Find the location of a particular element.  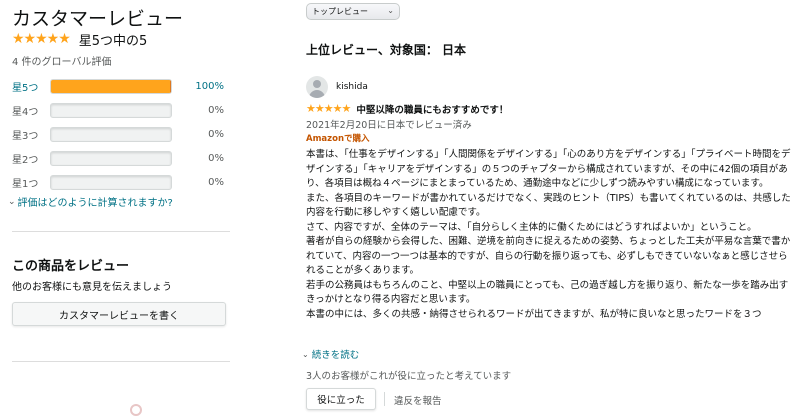

histogram-row-1: 星1つ 0% is located at coordinates (122, 182).